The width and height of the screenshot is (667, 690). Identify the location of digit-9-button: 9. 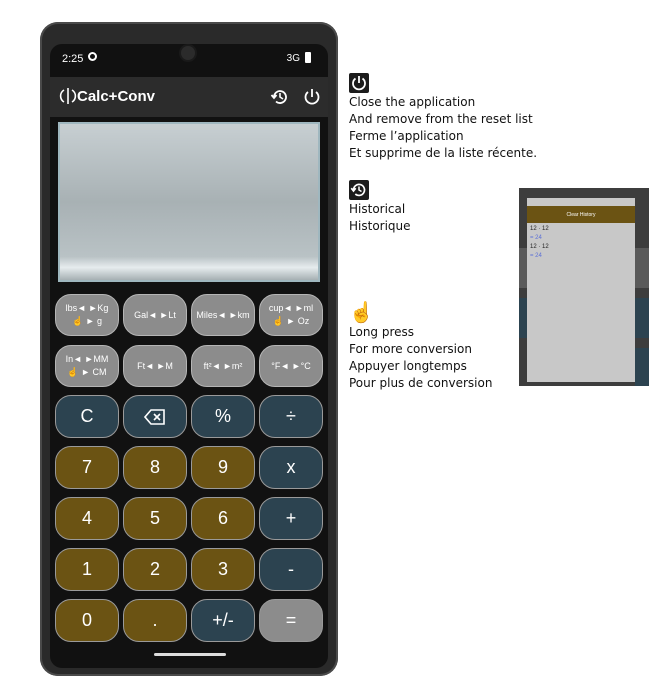
(223, 467).